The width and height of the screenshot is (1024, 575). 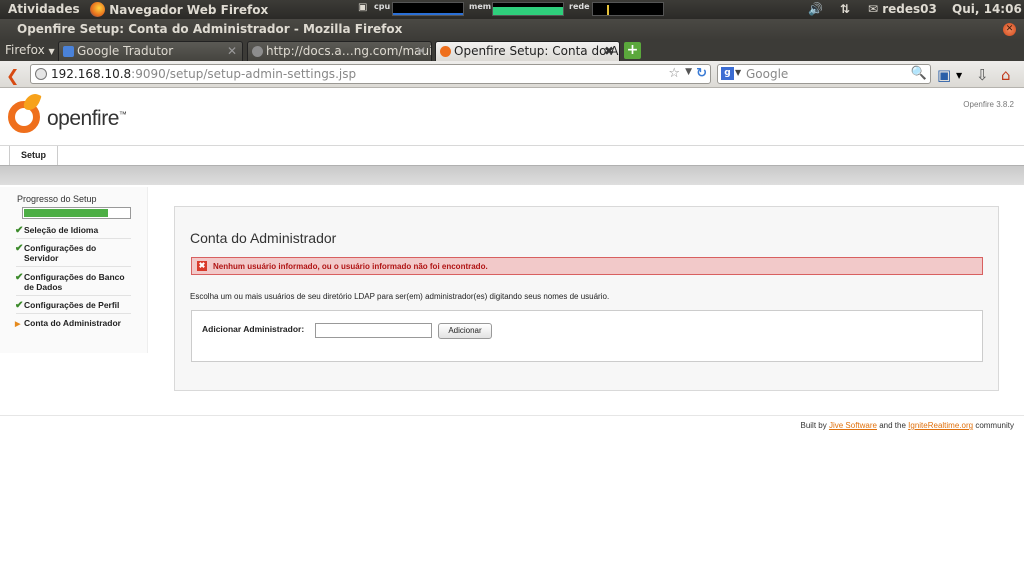 What do you see at coordinates (815, 9) in the screenshot?
I see `volume-icon: 🔊` at bounding box center [815, 9].